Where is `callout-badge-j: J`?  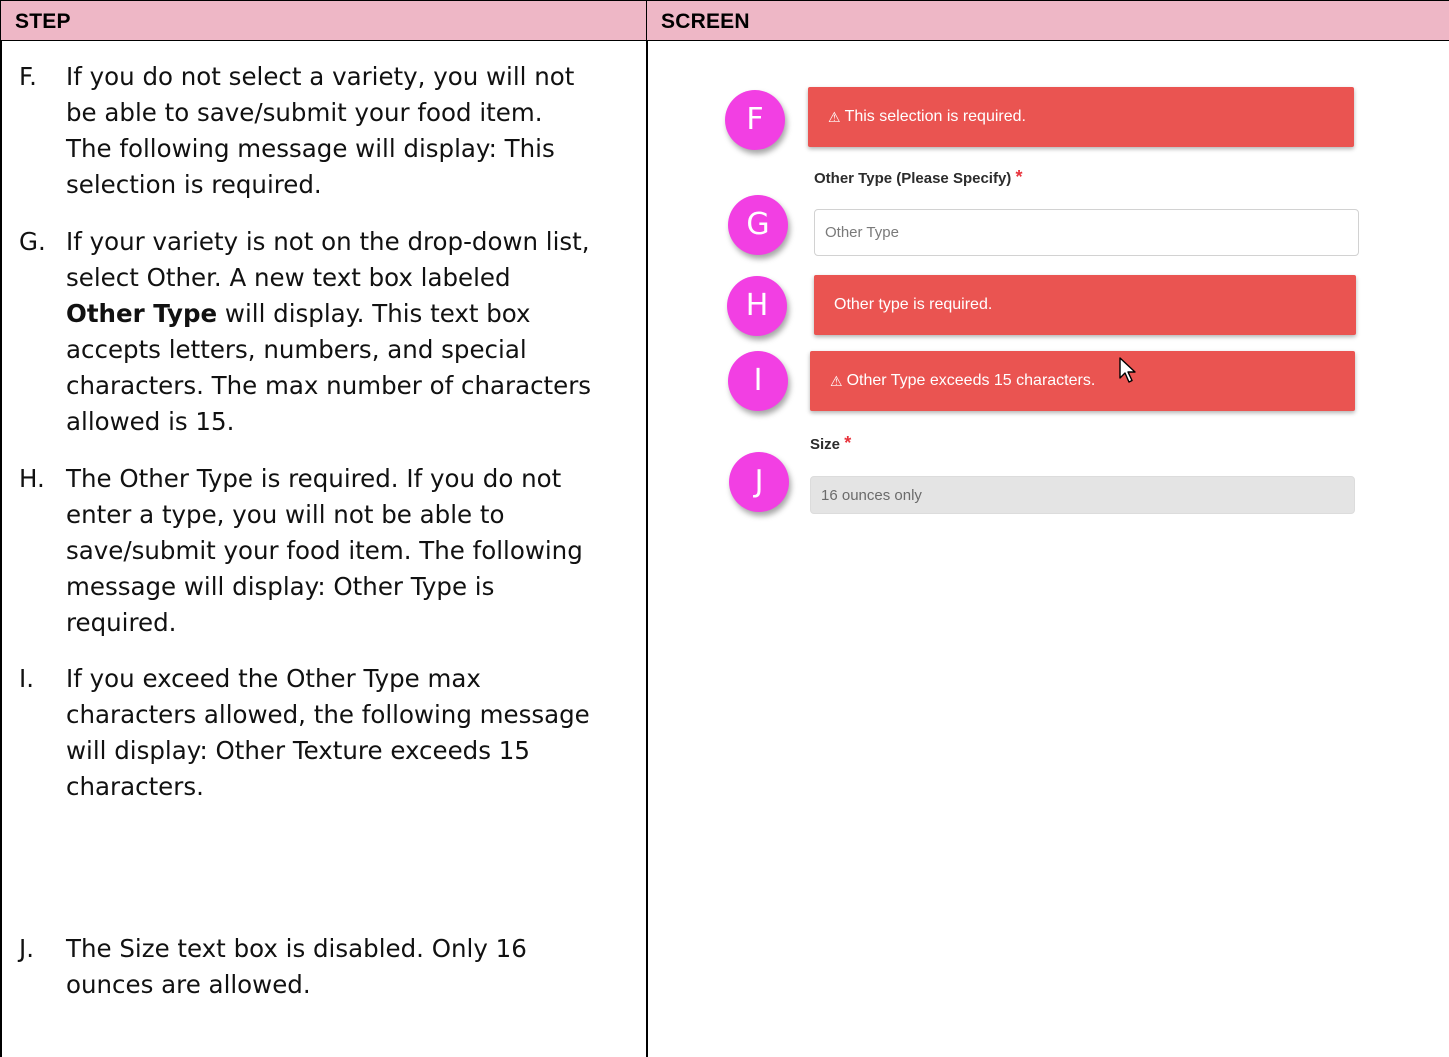
callout-badge-j: J is located at coordinates (759, 482).